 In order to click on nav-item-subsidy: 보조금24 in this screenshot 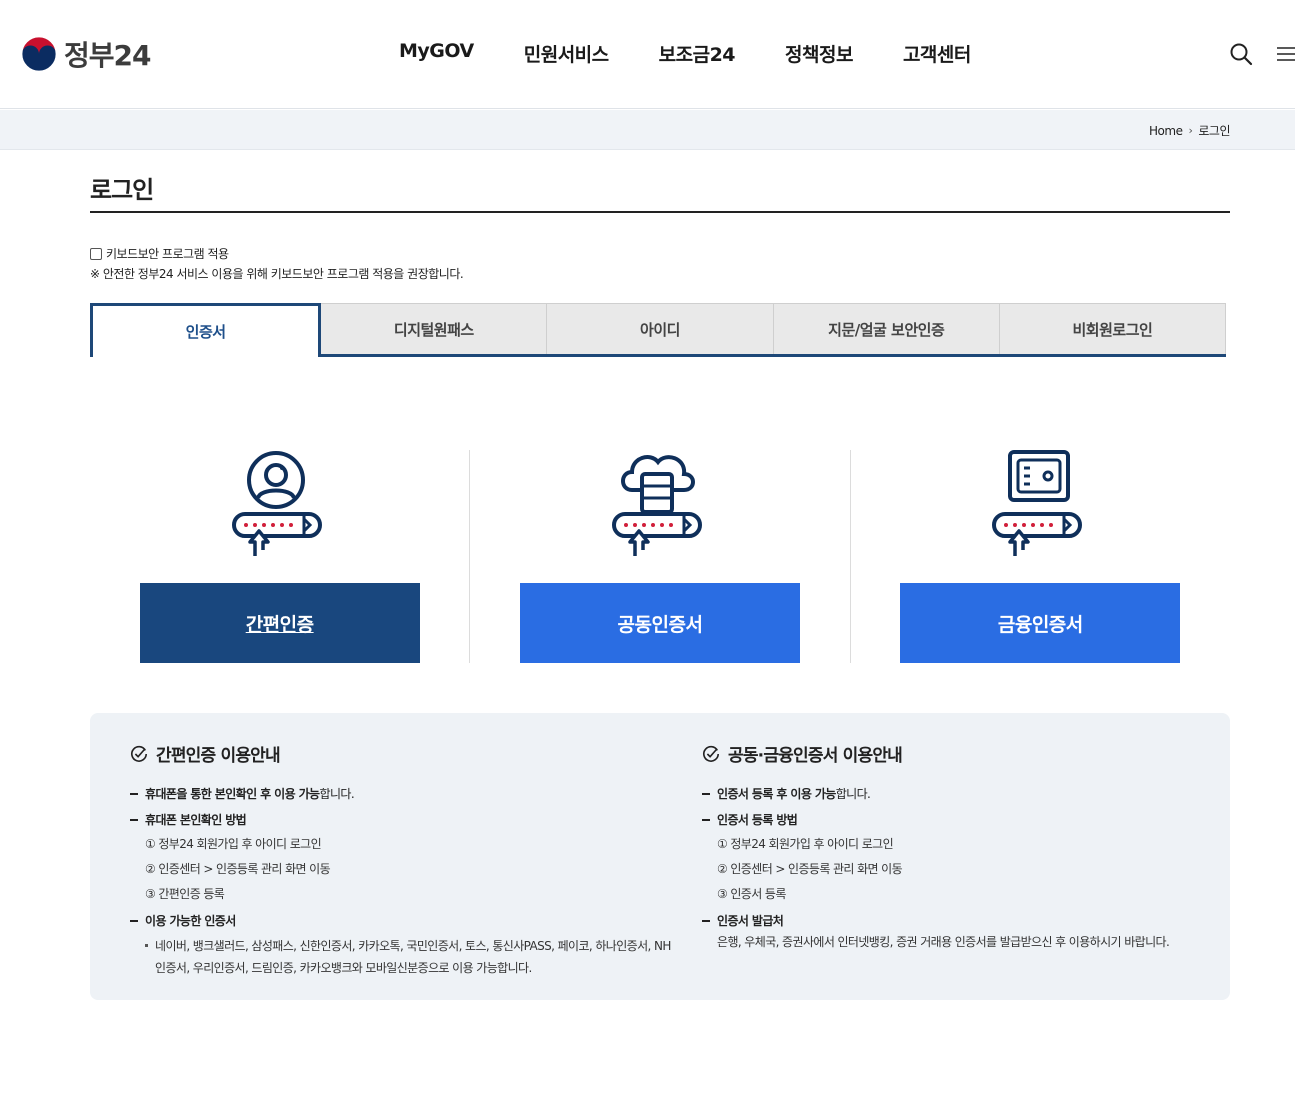, I will do `click(697, 53)`.